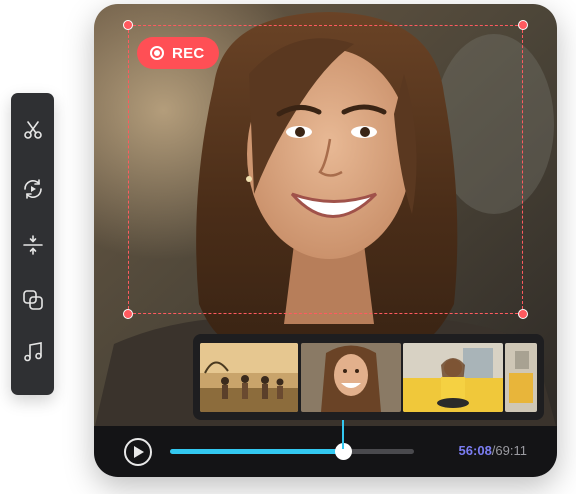 This screenshot has width=576, height=494. I want to click on resize-handle-top-left, so click(128, 25).